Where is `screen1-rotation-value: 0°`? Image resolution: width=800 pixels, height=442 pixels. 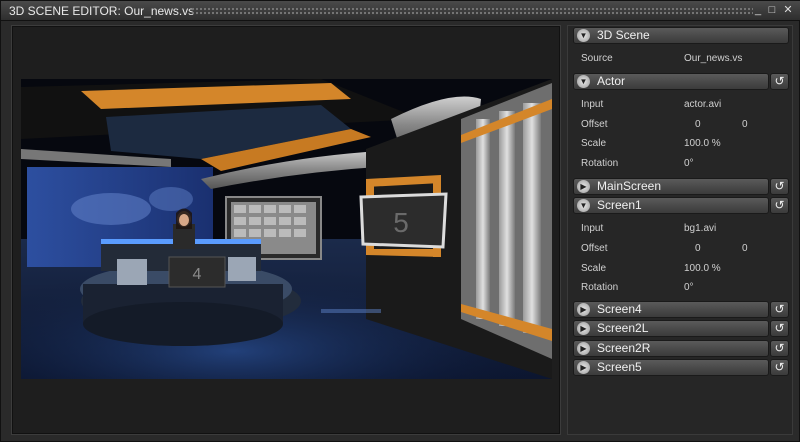 screen1-rotation-value: 0° is located at coordinates (689, 287).